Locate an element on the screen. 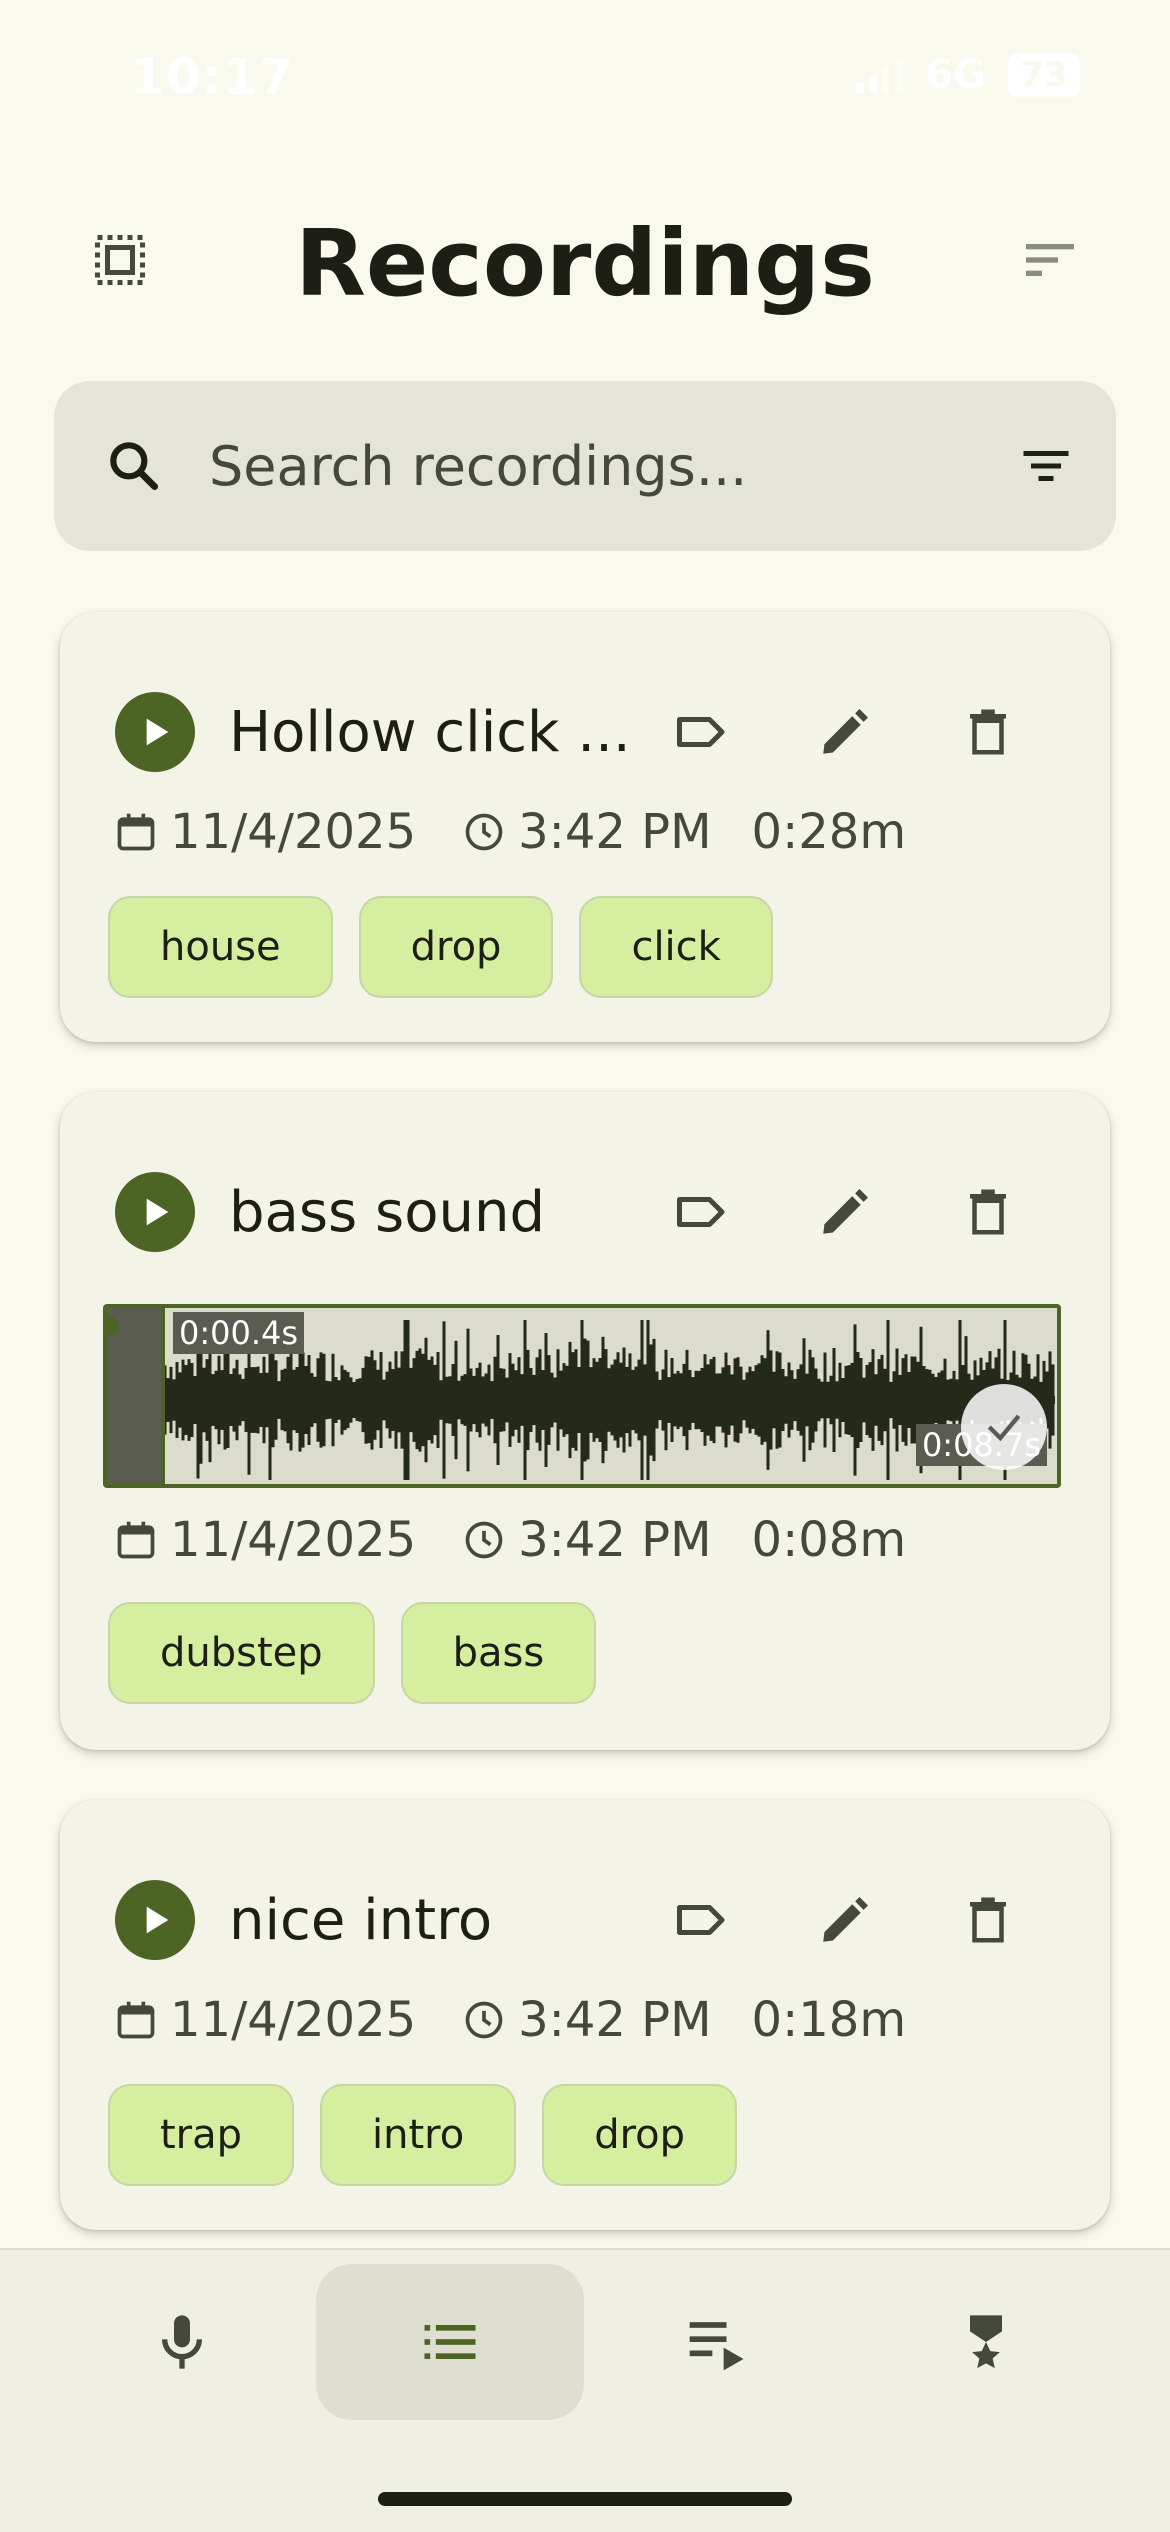 The height and width of the screenshot is (2532, 1170). sort-icon is located at coordinates (1050, 260).